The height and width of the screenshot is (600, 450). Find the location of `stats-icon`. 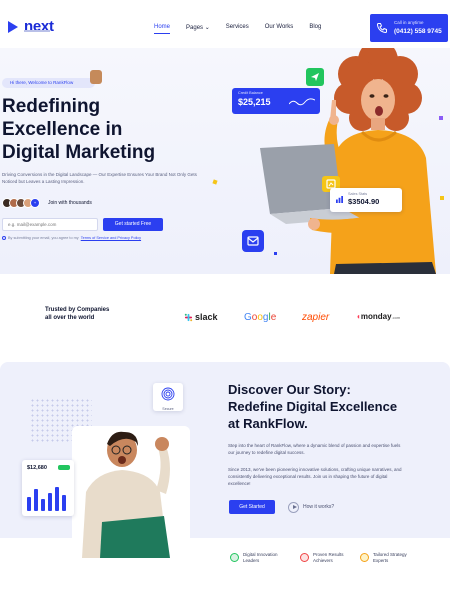

stats-icon is located at coordinates (339, 199).